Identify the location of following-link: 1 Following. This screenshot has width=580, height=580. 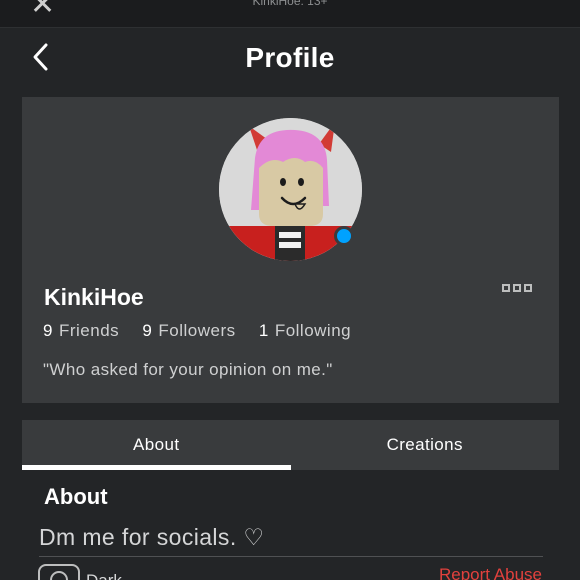
(305, 330).